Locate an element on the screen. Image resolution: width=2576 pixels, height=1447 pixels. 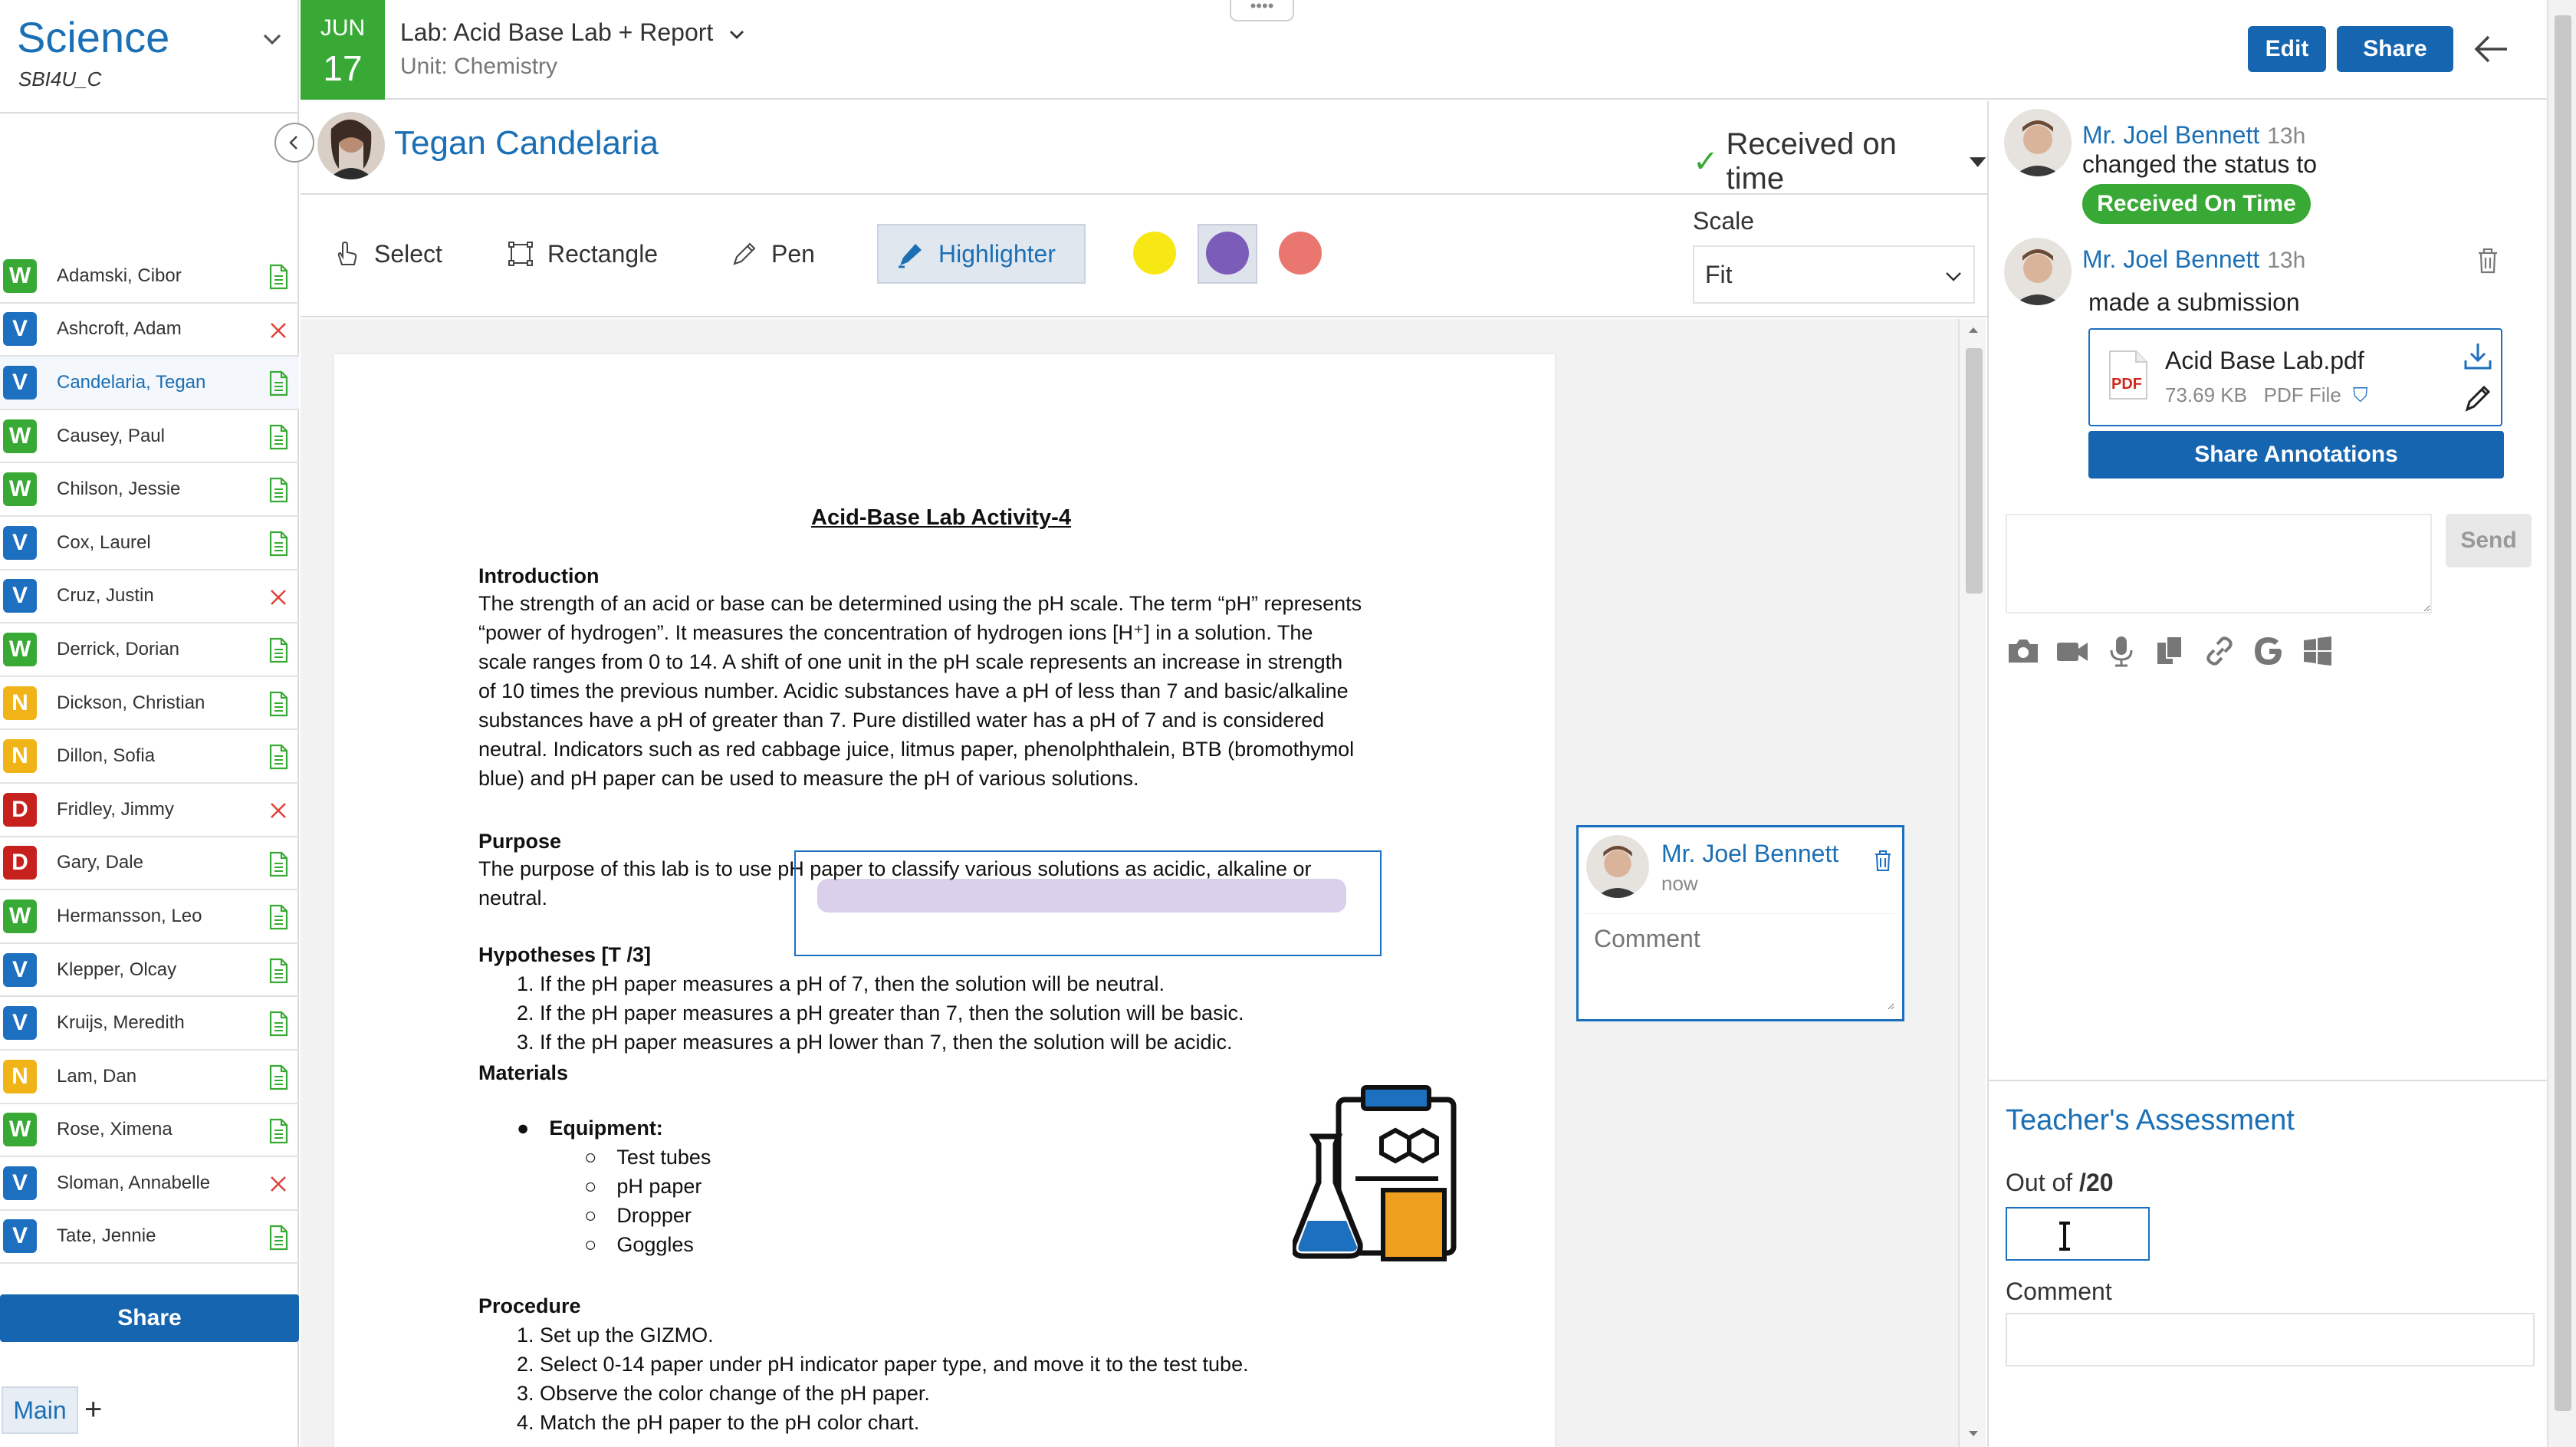
student-row: V Sloman, Annabelle is located at coordinates (149, 1184).